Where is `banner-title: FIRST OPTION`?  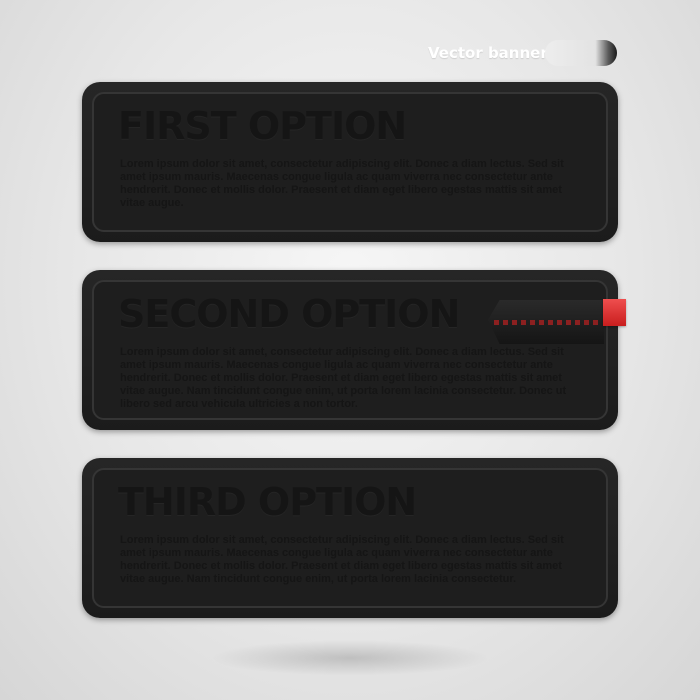 banner-title: FIRST OPTION is located at coordinates (262, 126).